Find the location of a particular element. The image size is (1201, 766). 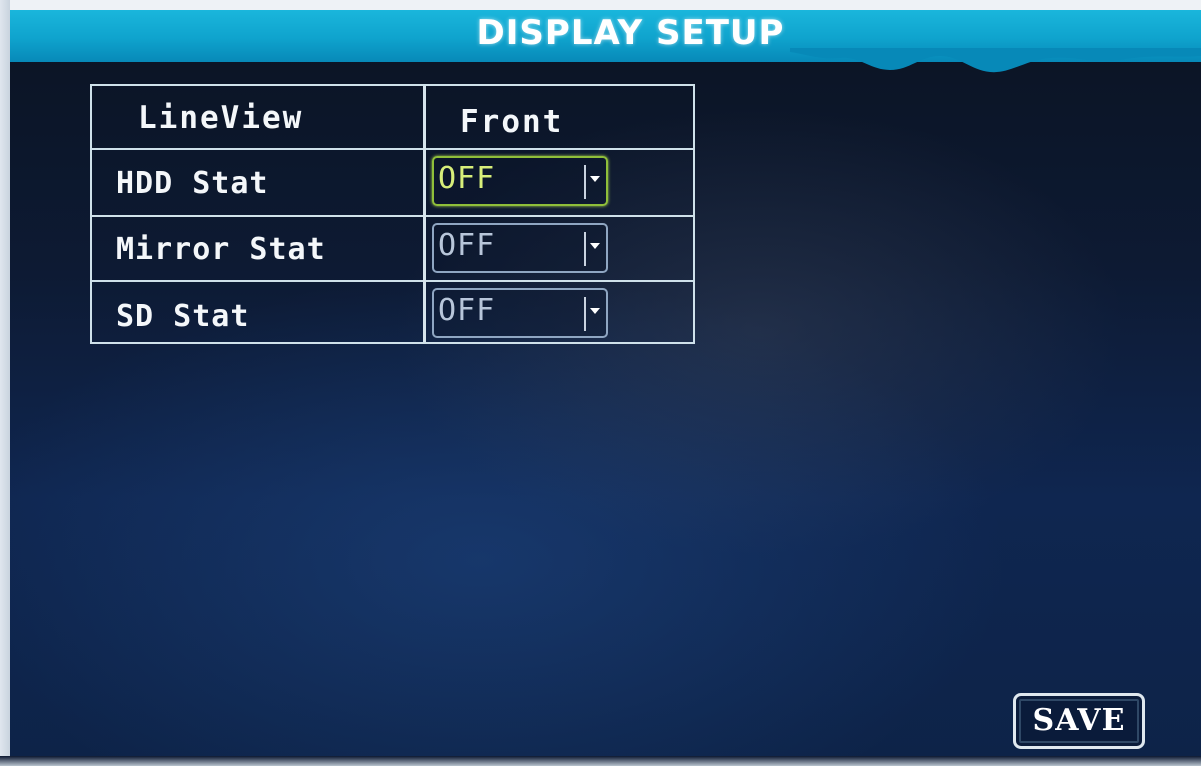

monitor-bezel-left is located at coordinates (5, 383).